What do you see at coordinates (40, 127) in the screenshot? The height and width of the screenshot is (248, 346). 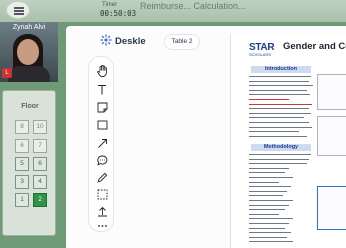 I see `floor-button: 10` at bounding box center [40, 127].